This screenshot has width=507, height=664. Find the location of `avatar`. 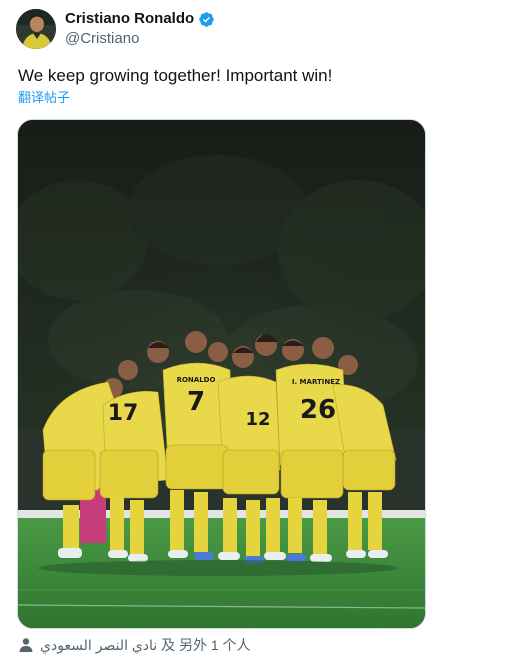

avatar is located at coordinates (36, 29).